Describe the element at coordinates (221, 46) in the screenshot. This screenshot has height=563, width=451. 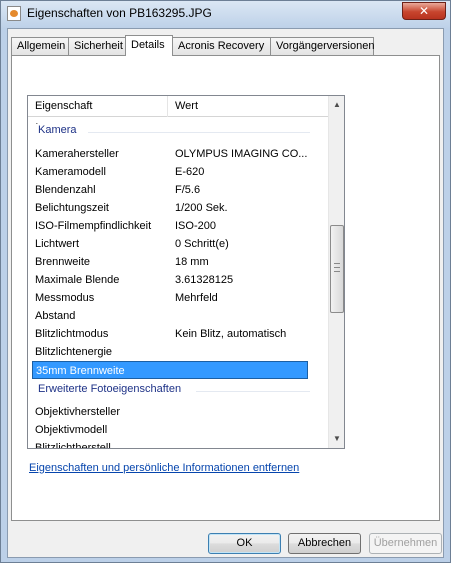
I see `tab-acronis-recovery: Acronis Recovery` at that location.